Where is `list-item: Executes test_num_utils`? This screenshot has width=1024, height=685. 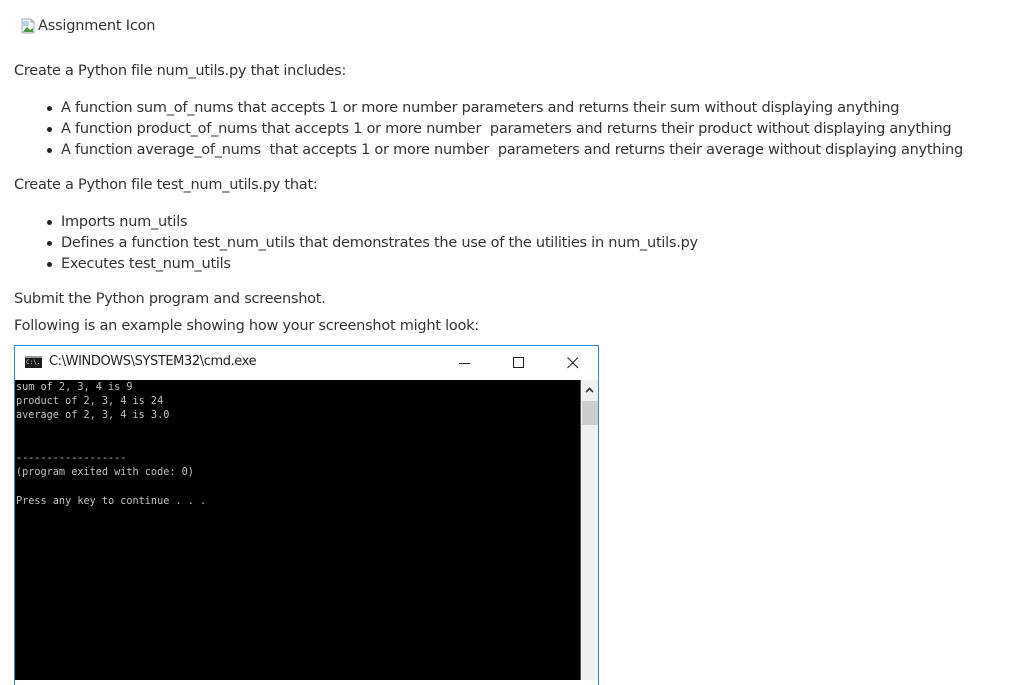 list-item: Executes test_num_utils is located at coordinates (372, 264).